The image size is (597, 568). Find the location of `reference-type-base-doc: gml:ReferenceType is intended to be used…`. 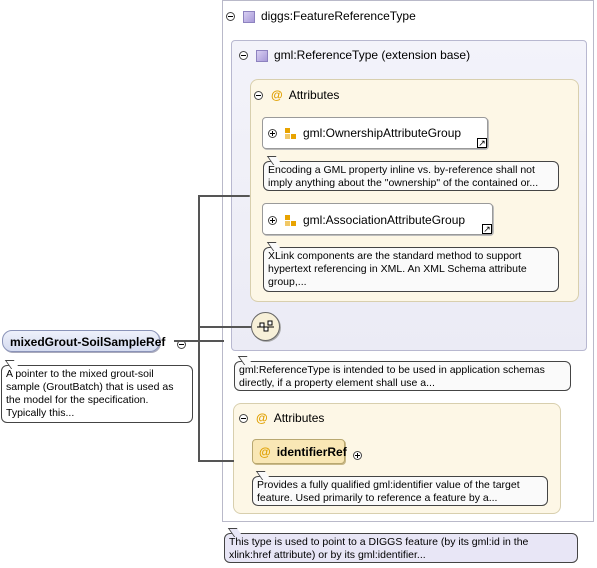

reference-type-base-doc: gml:ReferenceType is intended to be used… is located at coordinates (402, 376).